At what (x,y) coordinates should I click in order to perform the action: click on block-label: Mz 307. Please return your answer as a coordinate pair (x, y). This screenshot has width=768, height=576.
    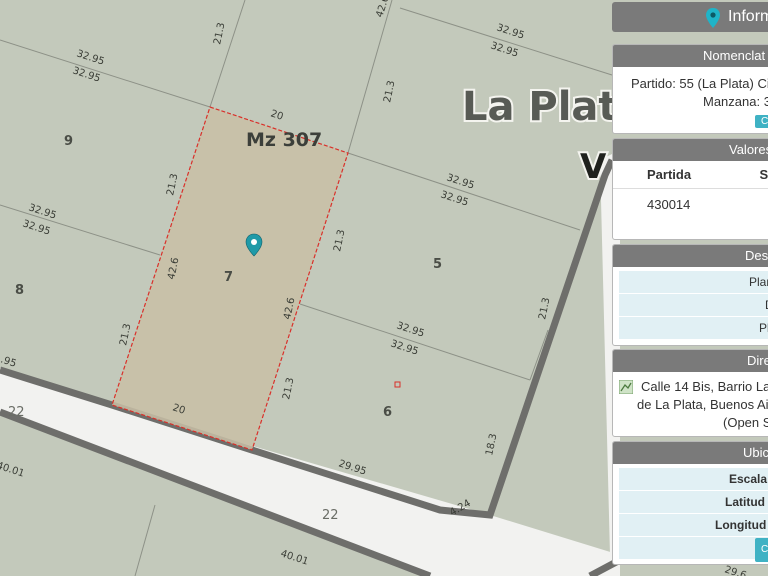
    Looking at the image, I should click on (284, 140).